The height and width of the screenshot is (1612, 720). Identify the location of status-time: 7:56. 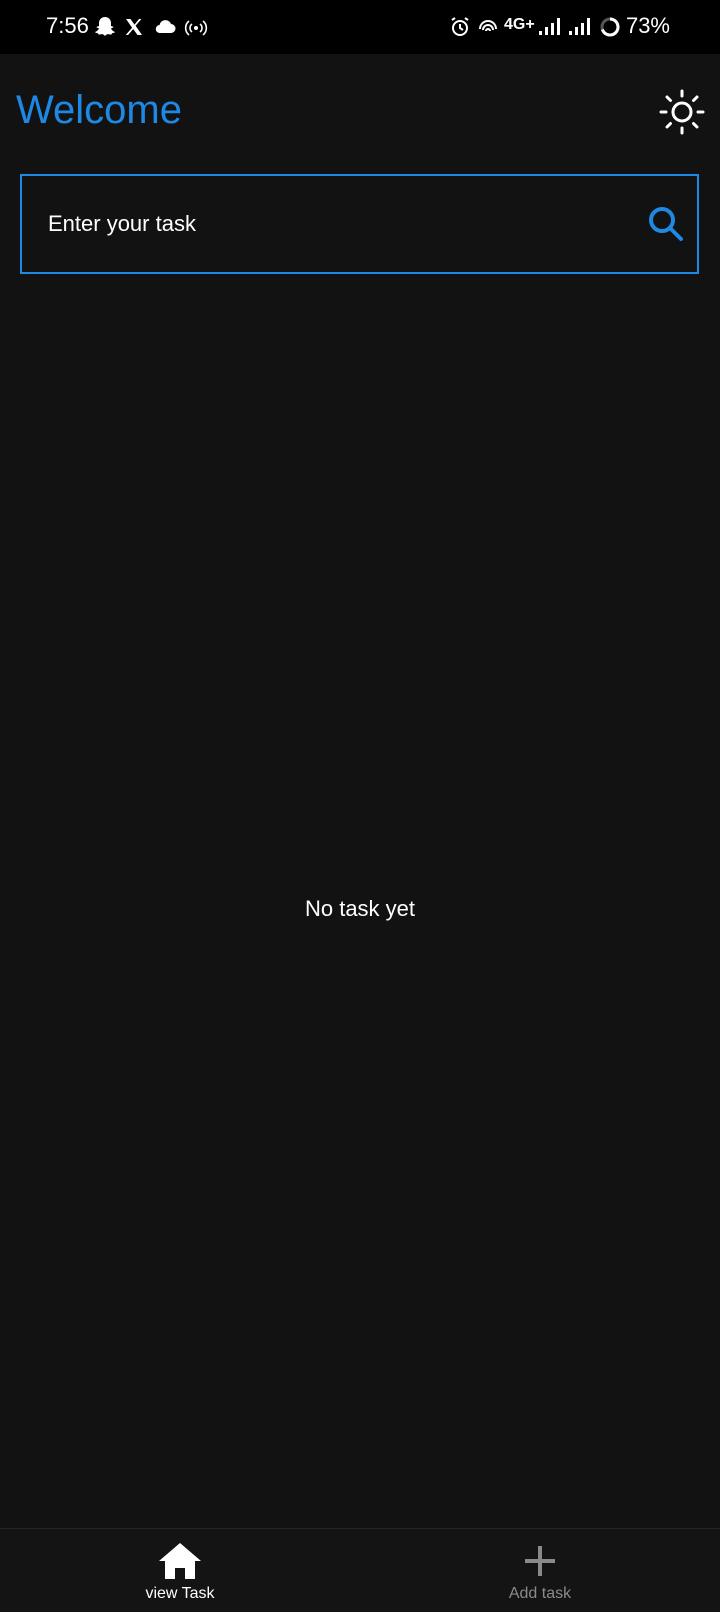
(67, 25).